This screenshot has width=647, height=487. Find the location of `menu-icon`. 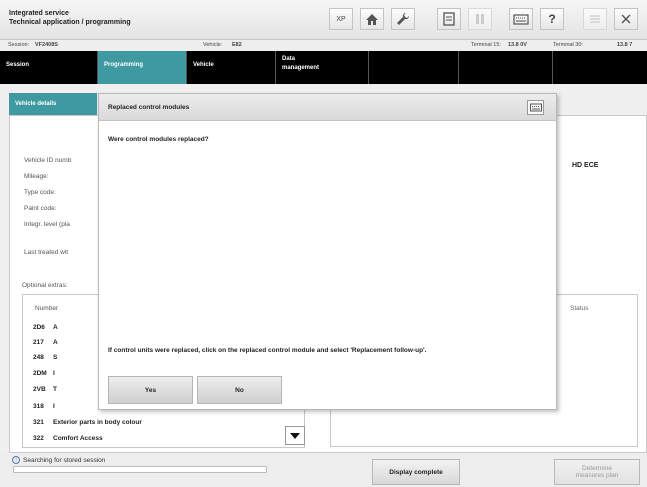

menu-icon is located at coordinates (595, 19).